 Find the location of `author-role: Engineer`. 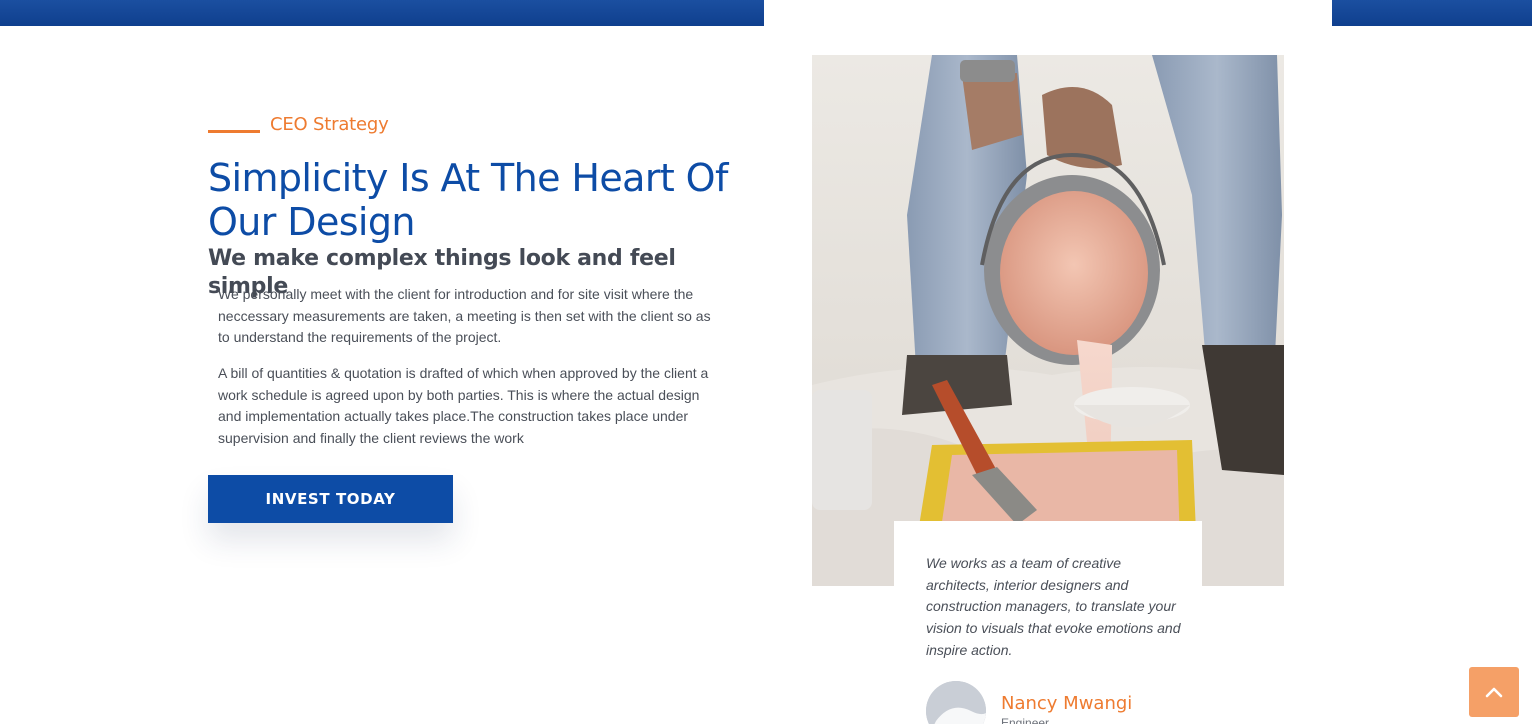

author-role: Engineer is located at coordinates (1025, 720).